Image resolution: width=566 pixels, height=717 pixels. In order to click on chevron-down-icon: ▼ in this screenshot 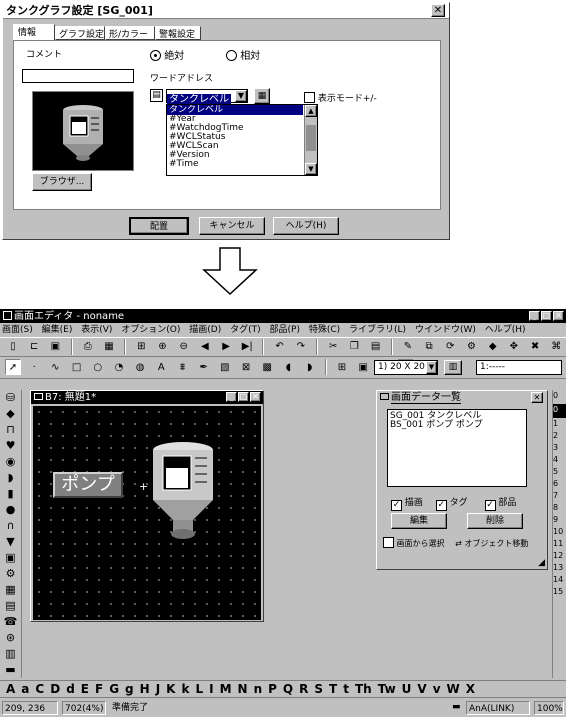, I will do `click(431, 367)`.